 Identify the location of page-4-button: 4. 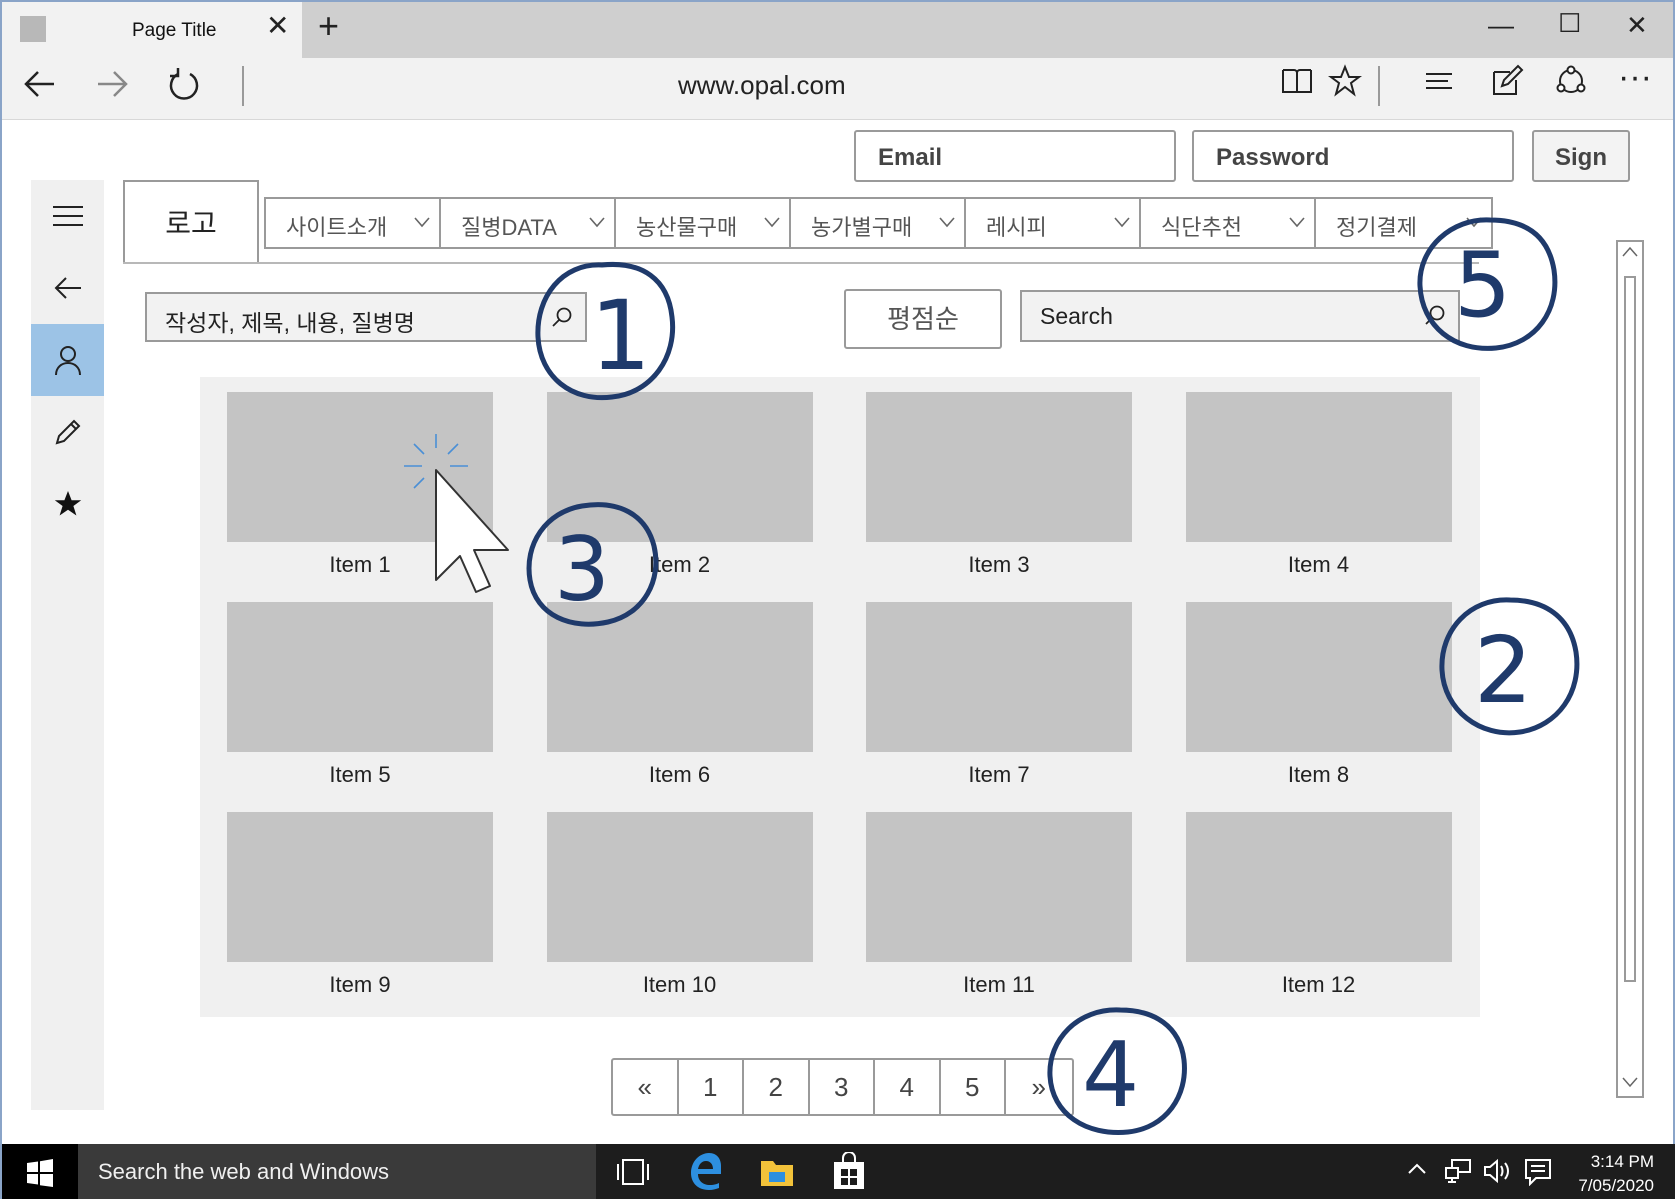
(908, 1087).